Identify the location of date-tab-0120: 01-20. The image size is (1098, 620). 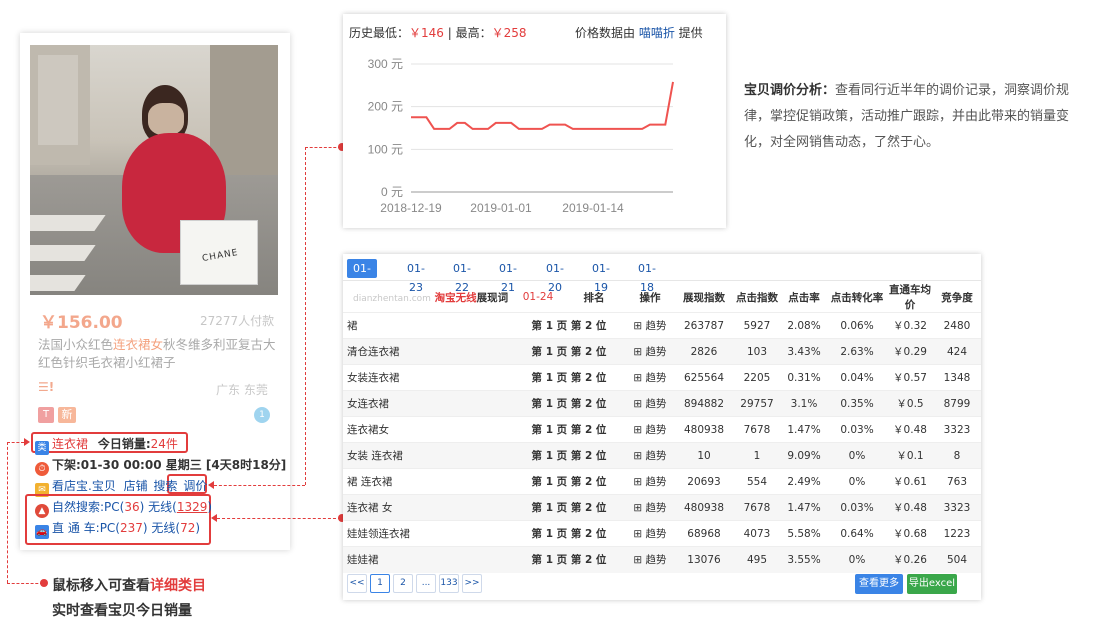
(555, 276).